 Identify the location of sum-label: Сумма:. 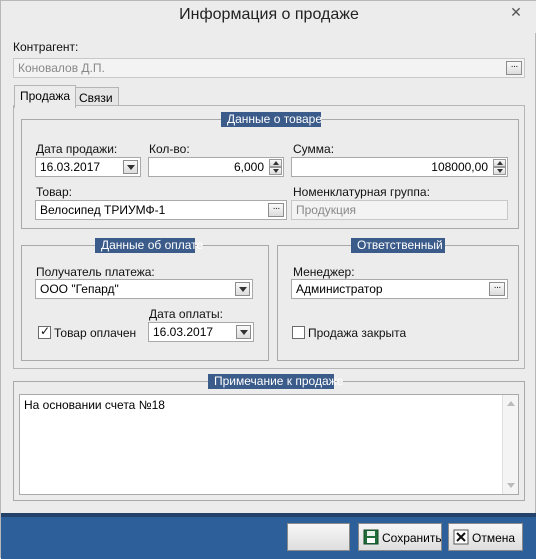
(314, 149).